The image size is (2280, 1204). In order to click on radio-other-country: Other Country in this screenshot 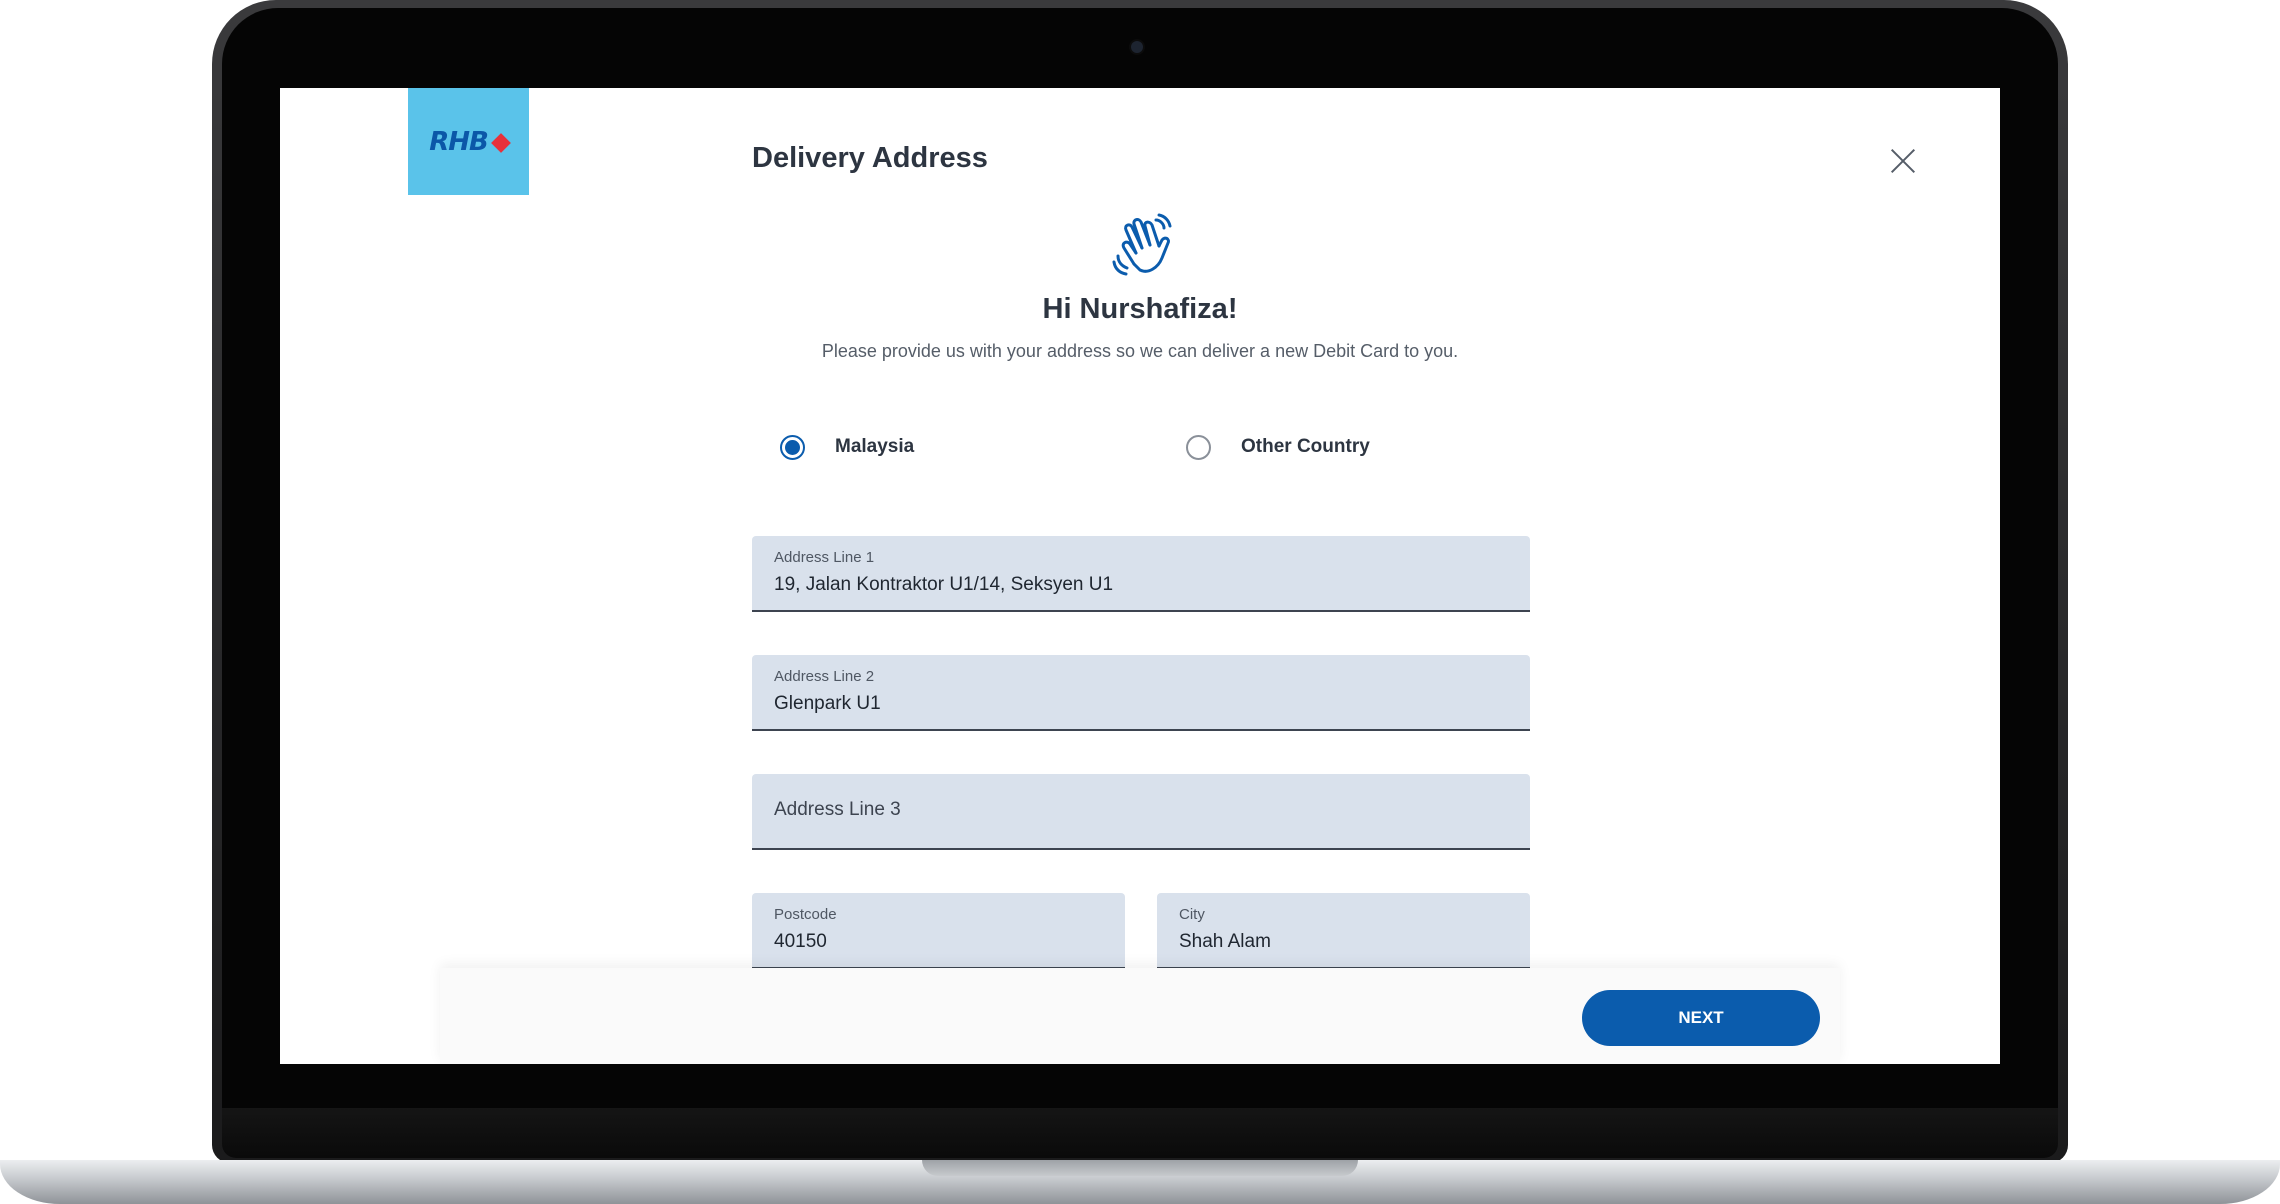, I will do `click(1278, 447)`.